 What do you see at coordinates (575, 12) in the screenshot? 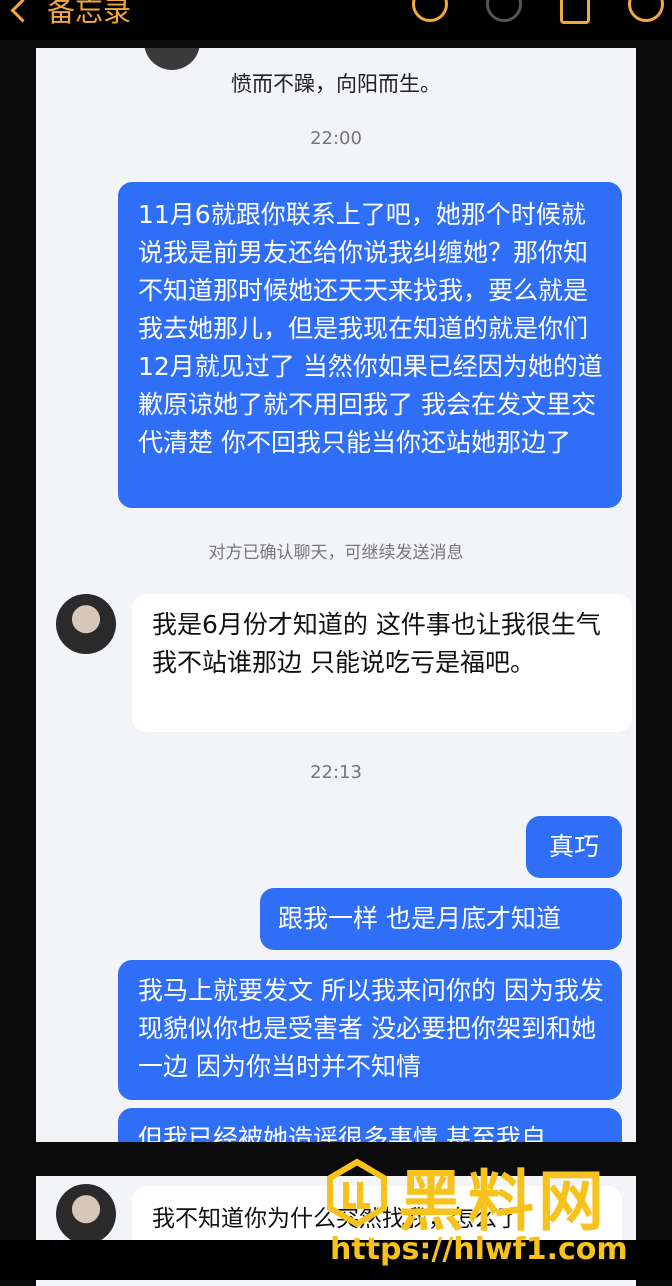
I see `share-icon` at bounding box center [575, 12].